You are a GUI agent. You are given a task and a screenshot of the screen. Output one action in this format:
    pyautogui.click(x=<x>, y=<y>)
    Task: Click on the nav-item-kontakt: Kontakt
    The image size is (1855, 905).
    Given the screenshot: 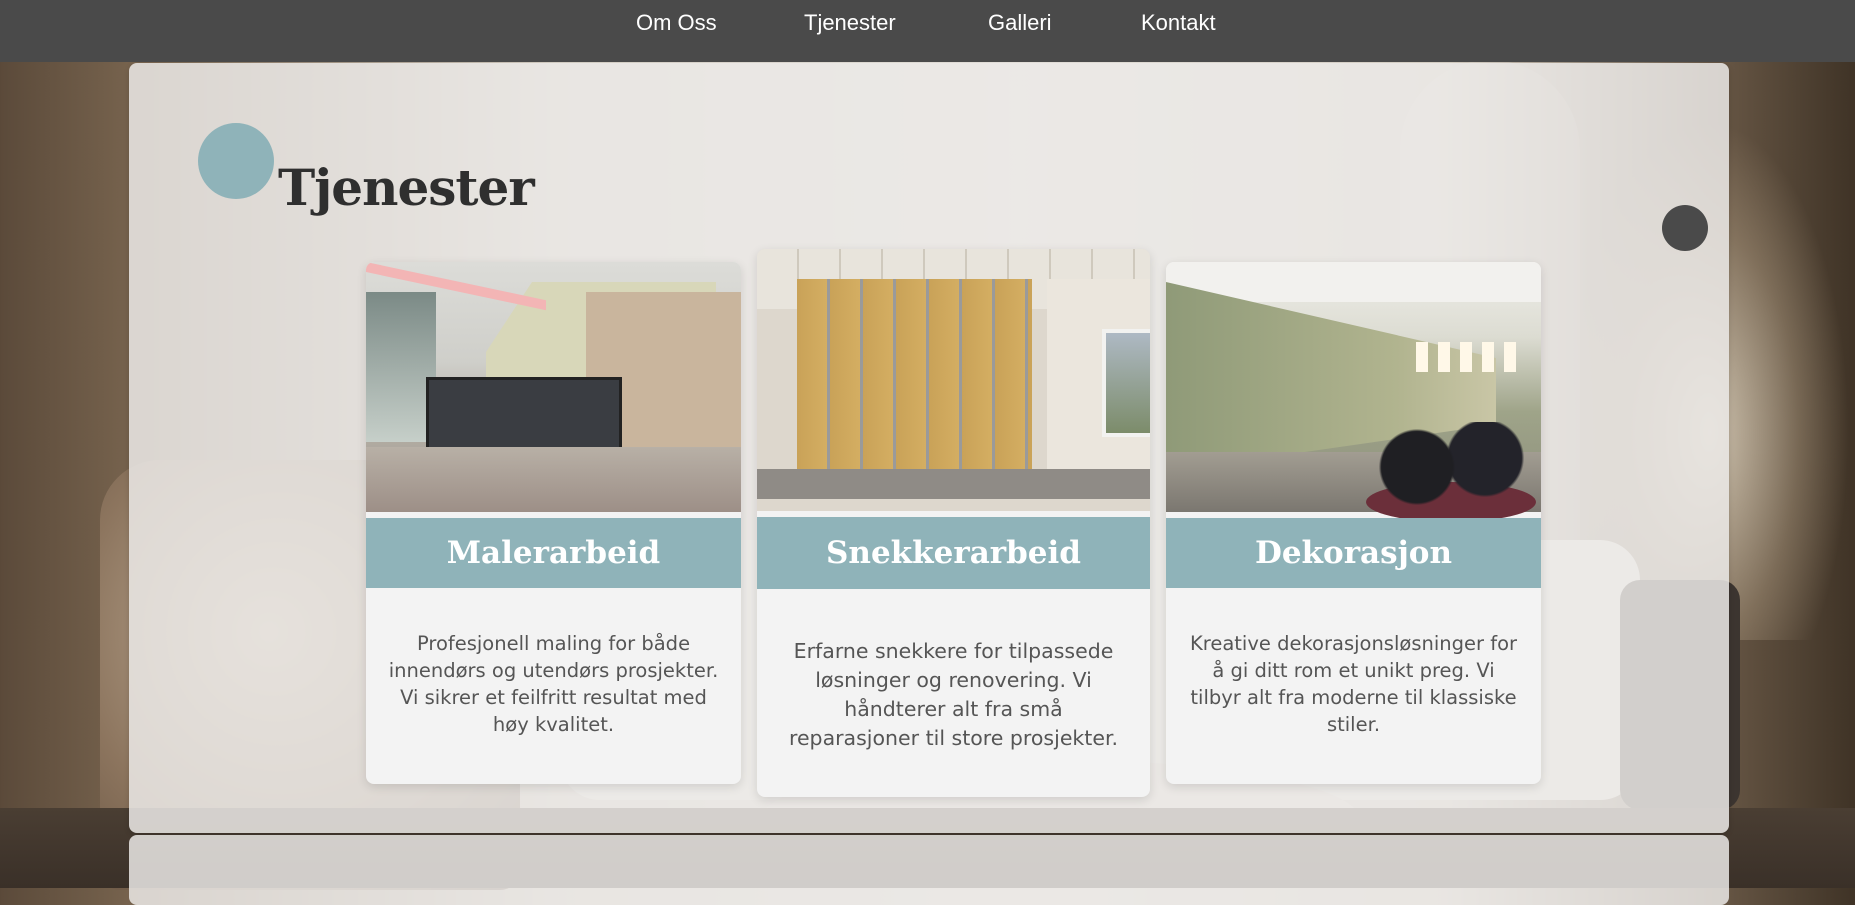 What is the action you would take?
    pyautogui.click(x=1178, y=23)
    